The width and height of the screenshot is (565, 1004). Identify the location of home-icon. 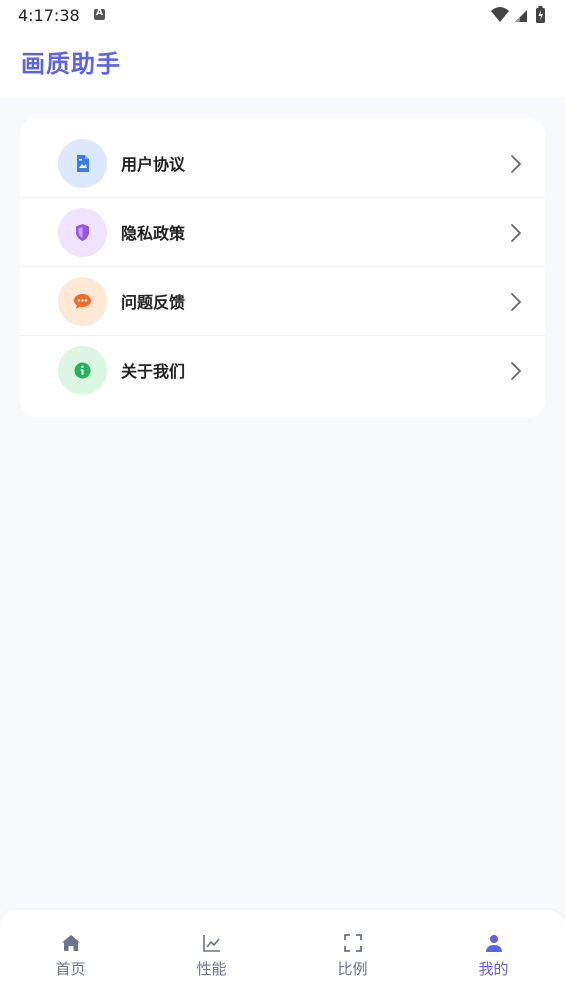
(71, 943).